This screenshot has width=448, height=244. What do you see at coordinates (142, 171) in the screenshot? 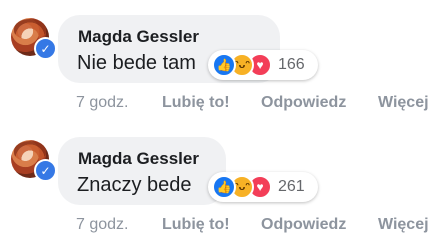
I see `comment-bubble: Magda Gessler Znaczy bede` at bounding box center [142, 171].